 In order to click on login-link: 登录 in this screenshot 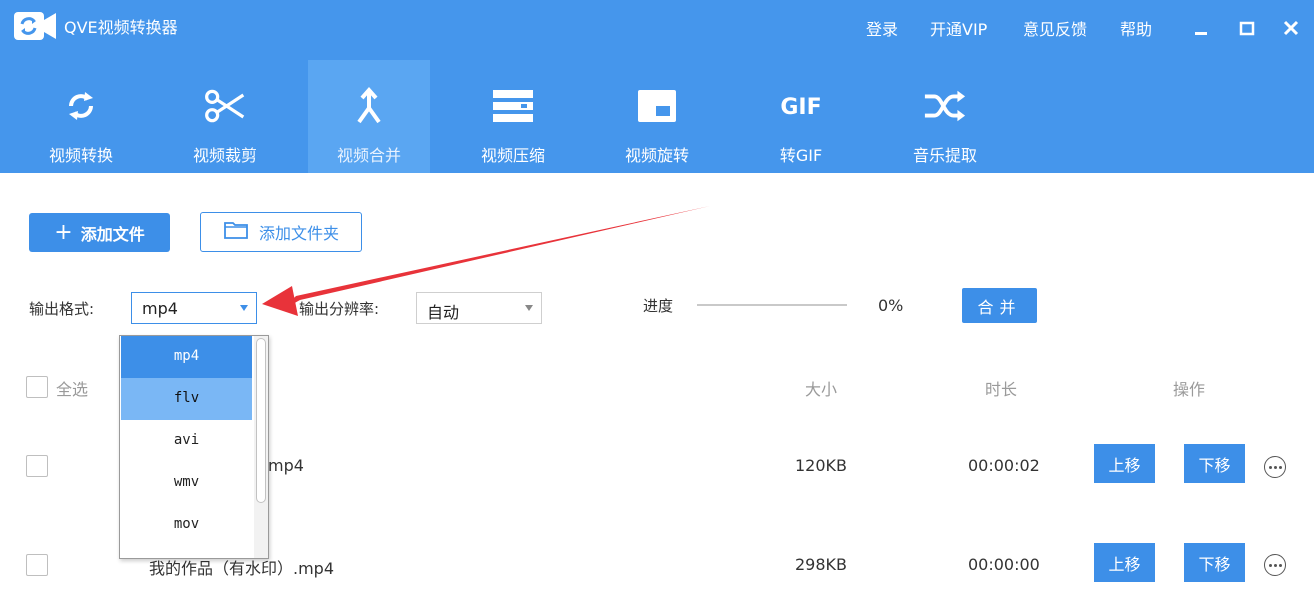, I will do `click(882, 28)`.